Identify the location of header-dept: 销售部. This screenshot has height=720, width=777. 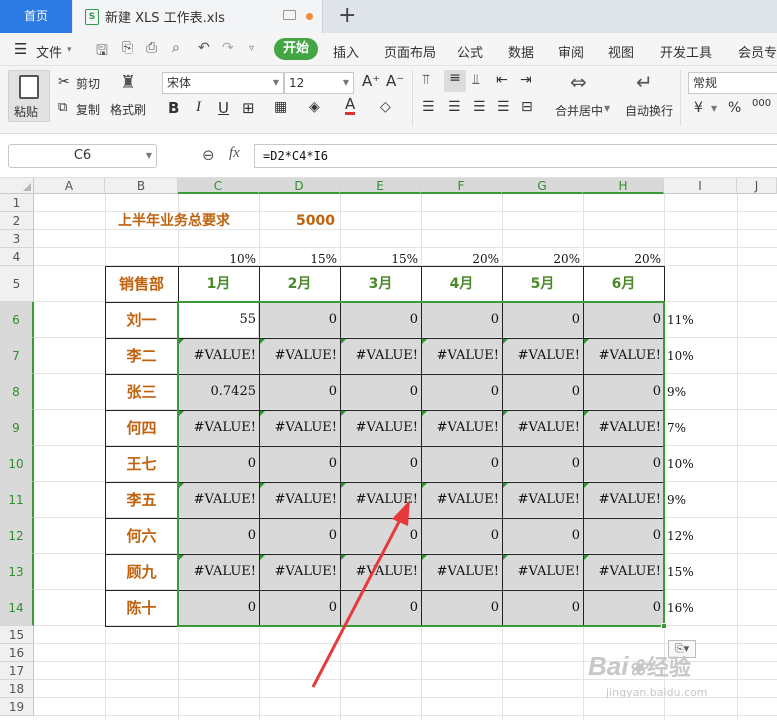
(141, 284).